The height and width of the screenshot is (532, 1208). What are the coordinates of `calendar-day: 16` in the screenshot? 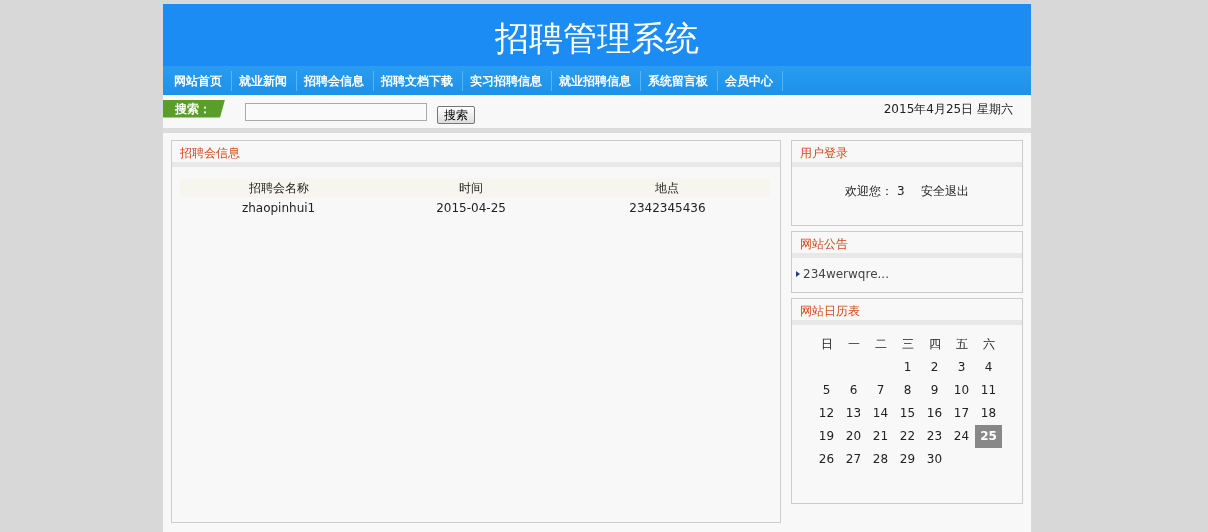 It's located at (934, 413).